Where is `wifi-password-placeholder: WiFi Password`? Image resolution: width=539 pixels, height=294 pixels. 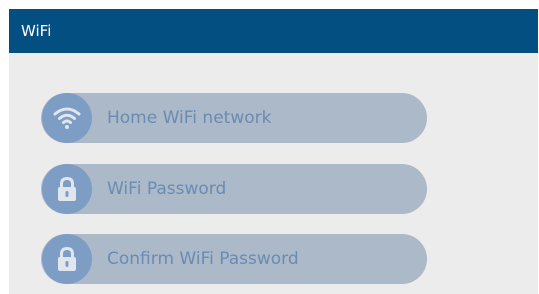
wifi-password-placeholder: WiFi Password is located at coordinates (167, 189).